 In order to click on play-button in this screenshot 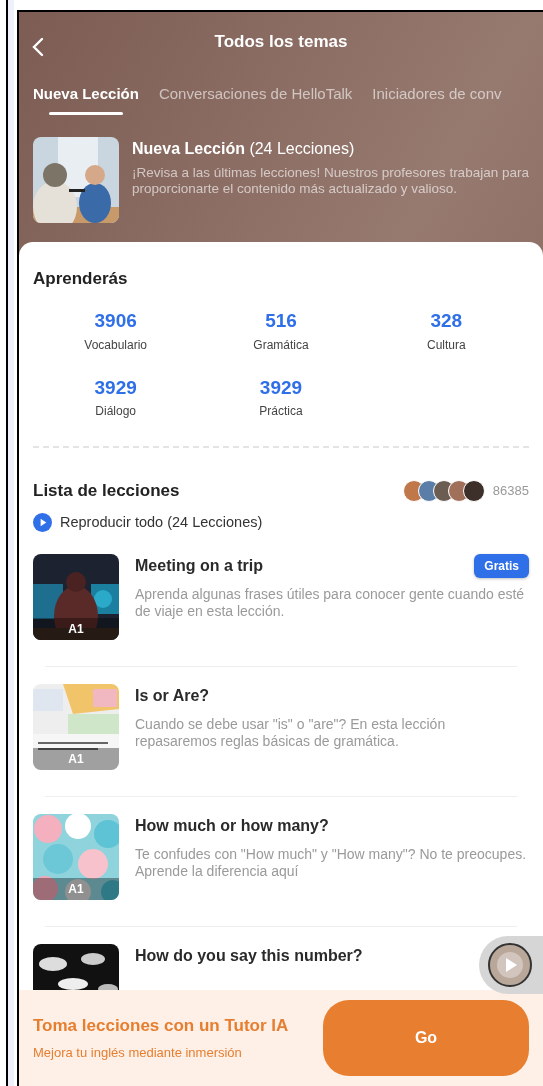, I will do `click(510, 965)`.